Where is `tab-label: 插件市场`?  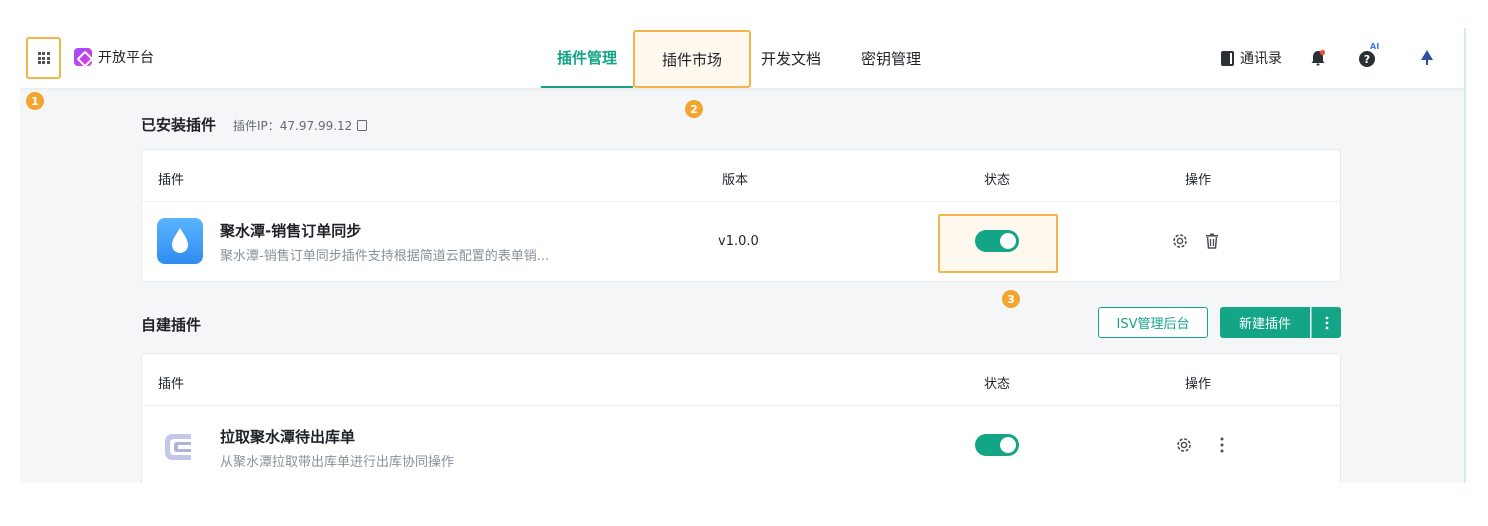
tab-label: 插件市场 is located at coordinates (691, 59).